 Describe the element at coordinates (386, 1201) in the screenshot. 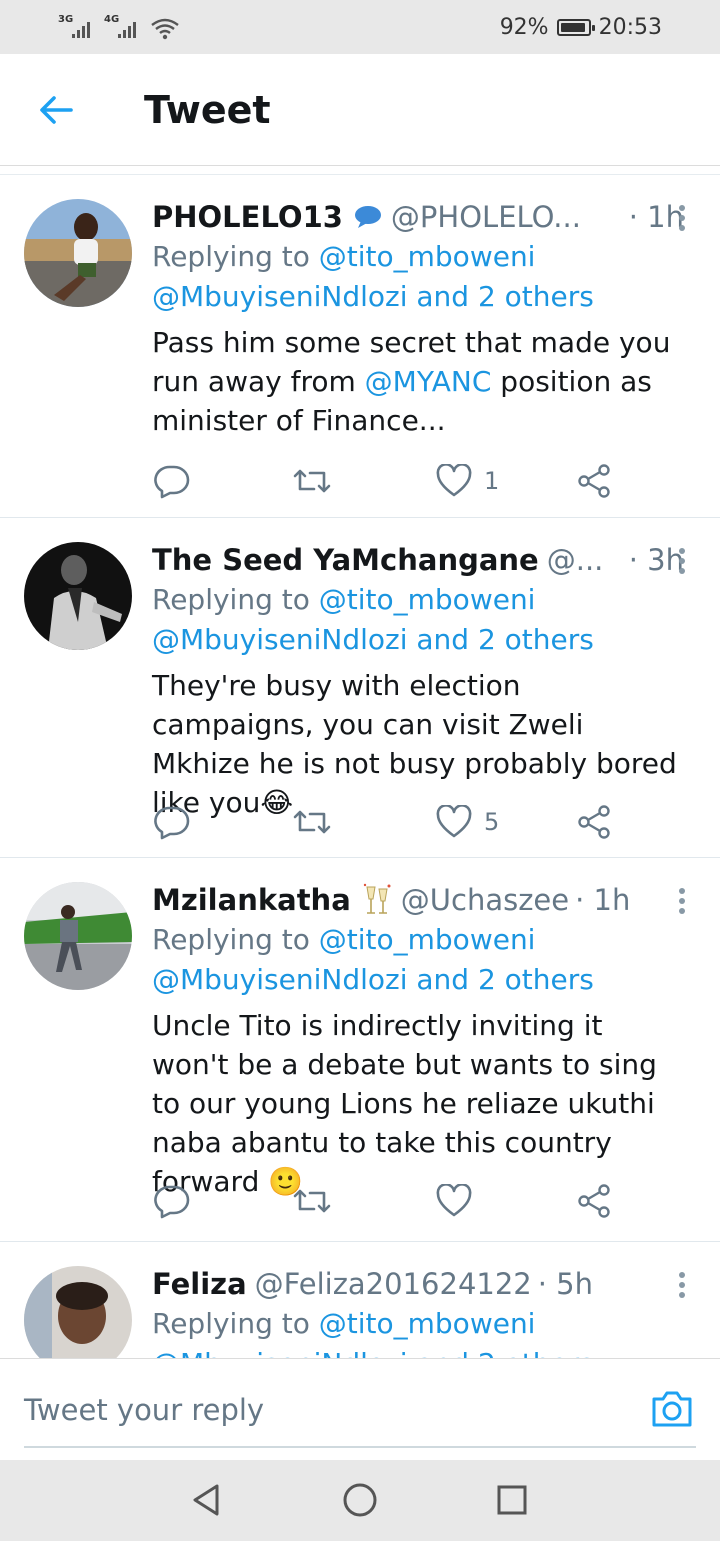

I see `tweet-actions` at that location.